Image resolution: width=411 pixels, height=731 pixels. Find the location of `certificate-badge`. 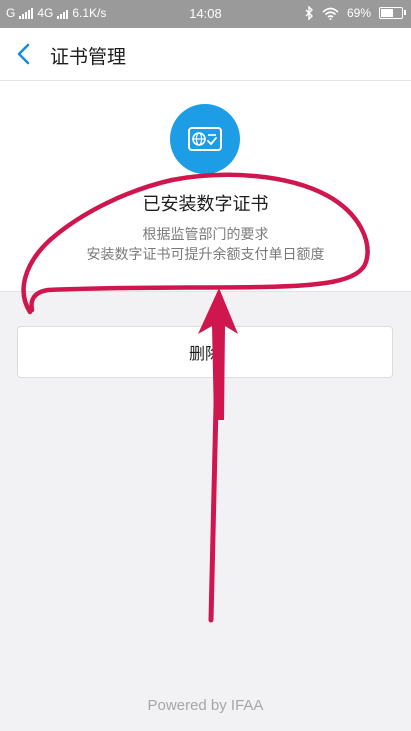

certificate-badge is located at coordinates (205, 139).